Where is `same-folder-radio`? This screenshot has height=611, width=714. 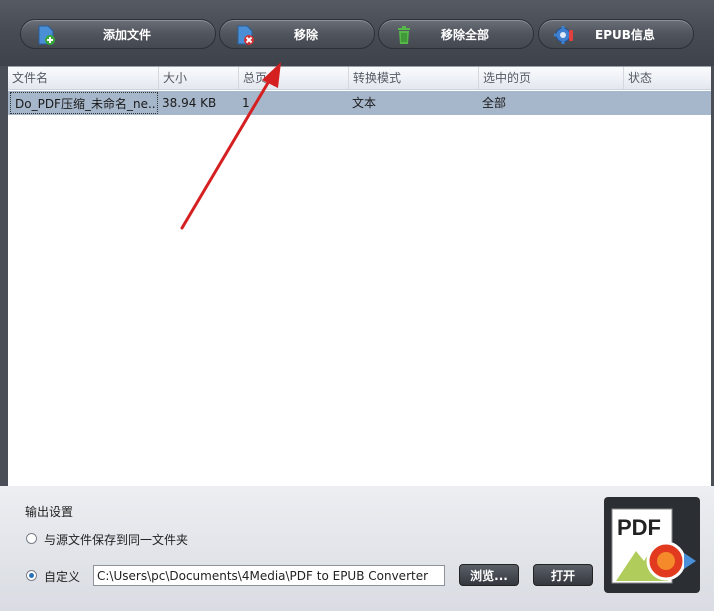 same-folder-radio is located at coordinates (31, 538).